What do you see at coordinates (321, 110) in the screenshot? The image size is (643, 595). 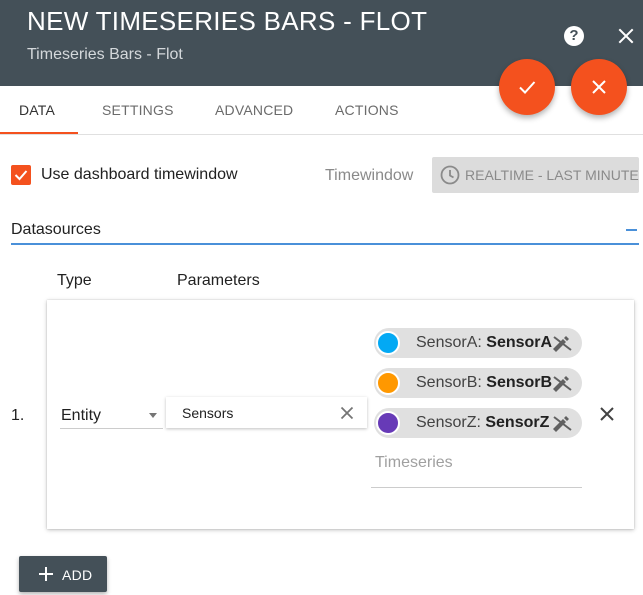 I see `tab-bar: DATA SETTINGS ADVANCED ACTIONS` at bounding box center [321, 110].